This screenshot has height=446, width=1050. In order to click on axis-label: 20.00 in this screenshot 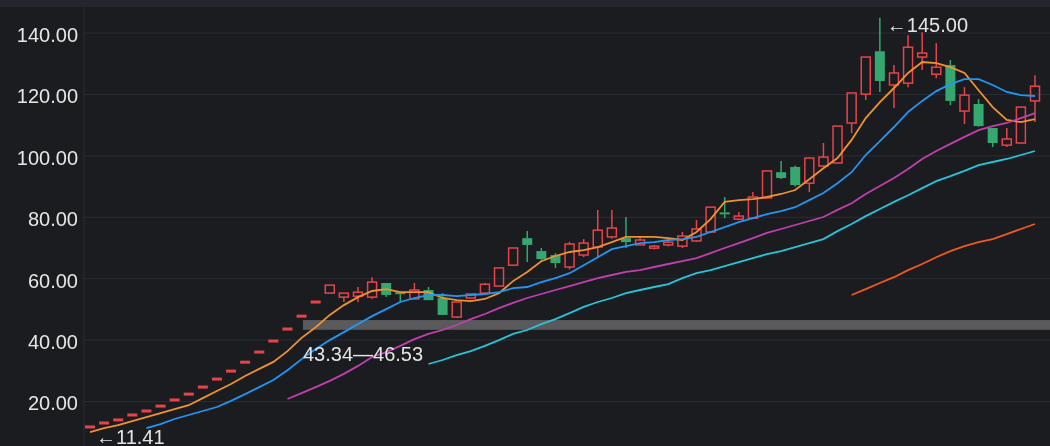, I will do `click(52, 403)`.